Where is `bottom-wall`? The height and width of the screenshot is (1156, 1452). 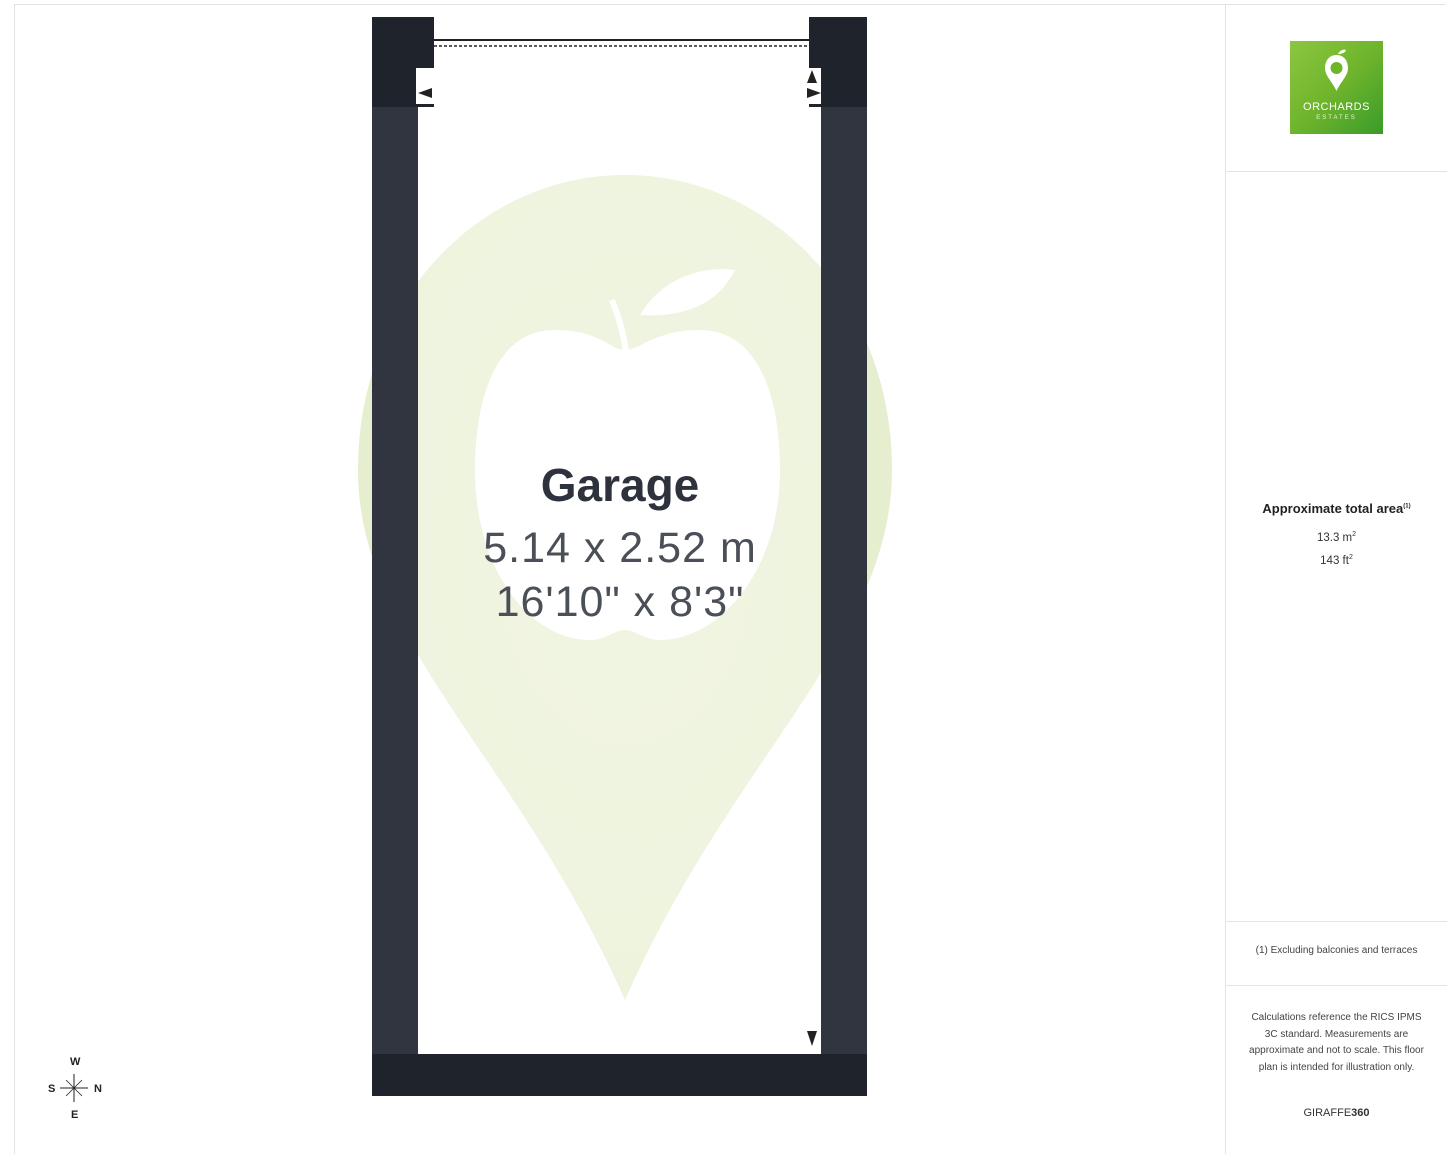 bottom-wall is located at coordinates (619, 1075).